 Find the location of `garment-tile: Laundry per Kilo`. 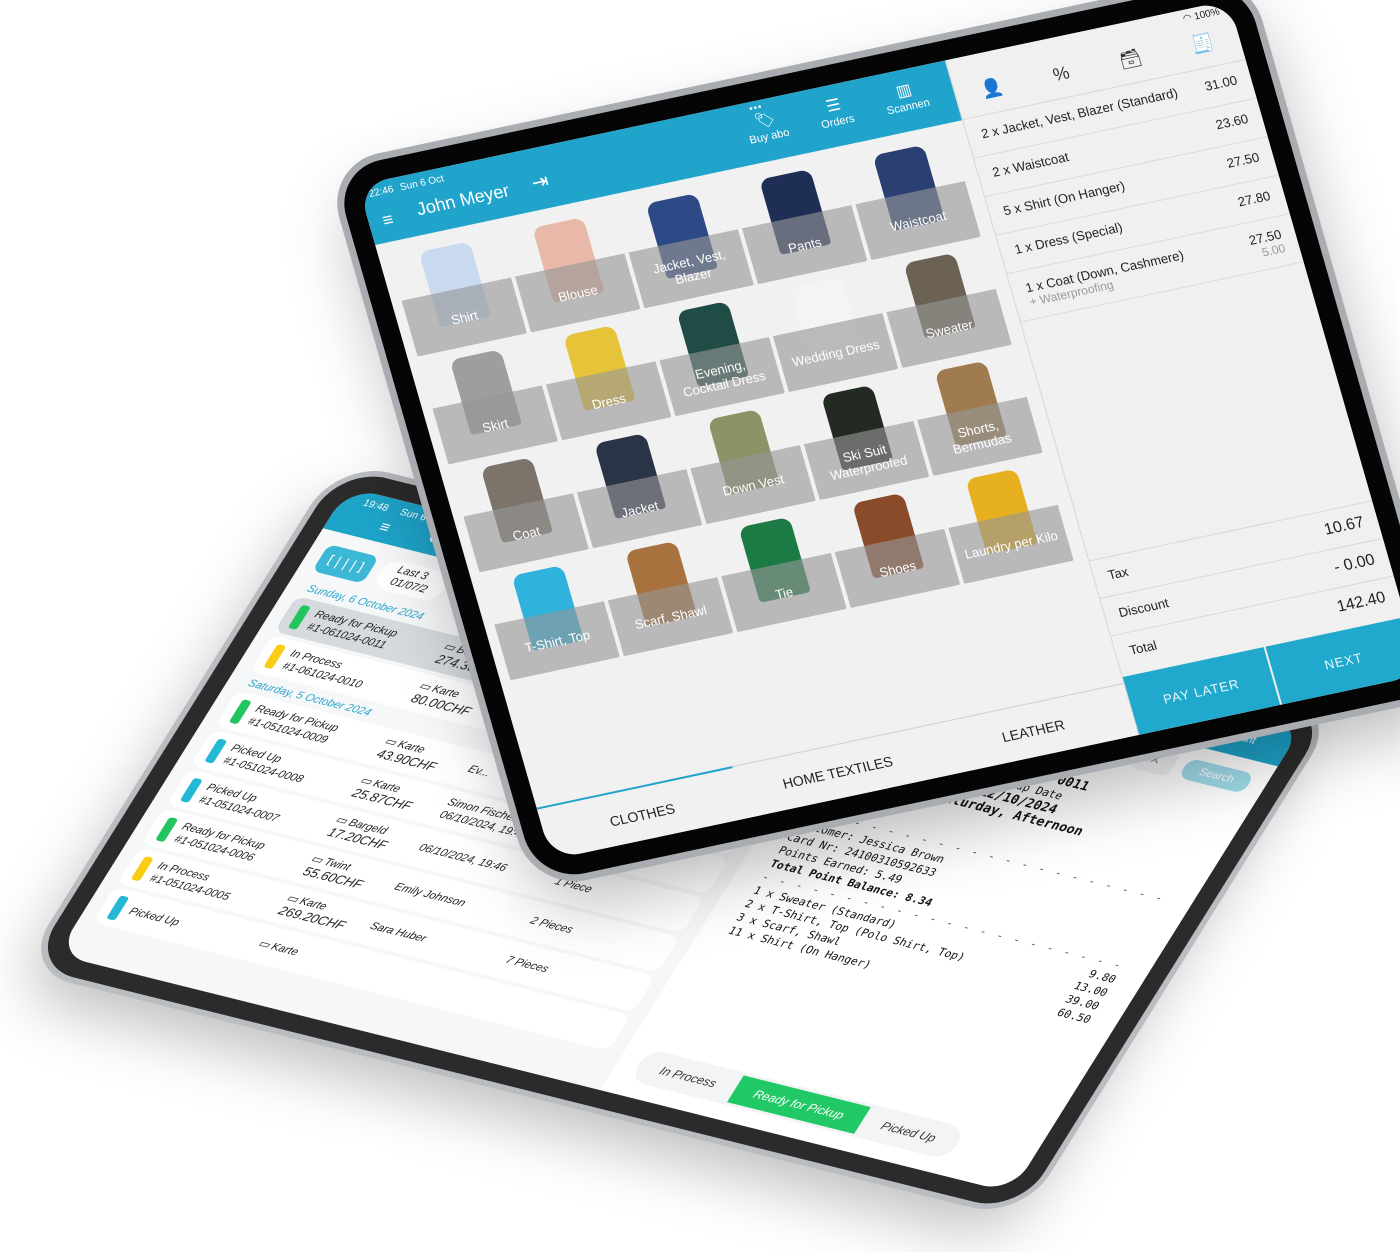

garment-tile: Laundry per Kilo is located at coordinates (1004, 520).